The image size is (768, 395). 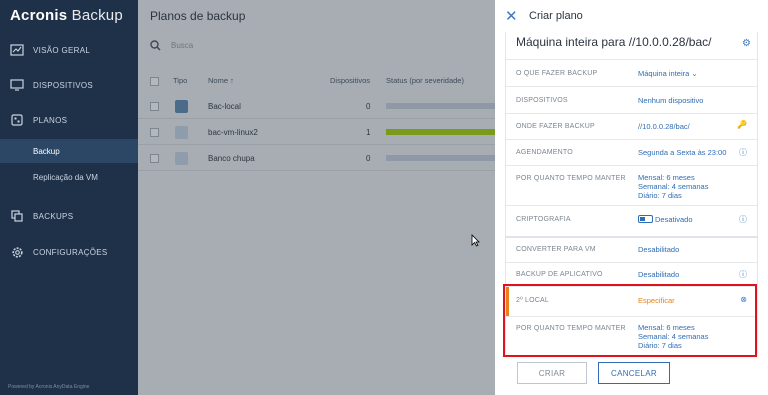 I want to click on monitor-icon, so click(x=17, y=85).